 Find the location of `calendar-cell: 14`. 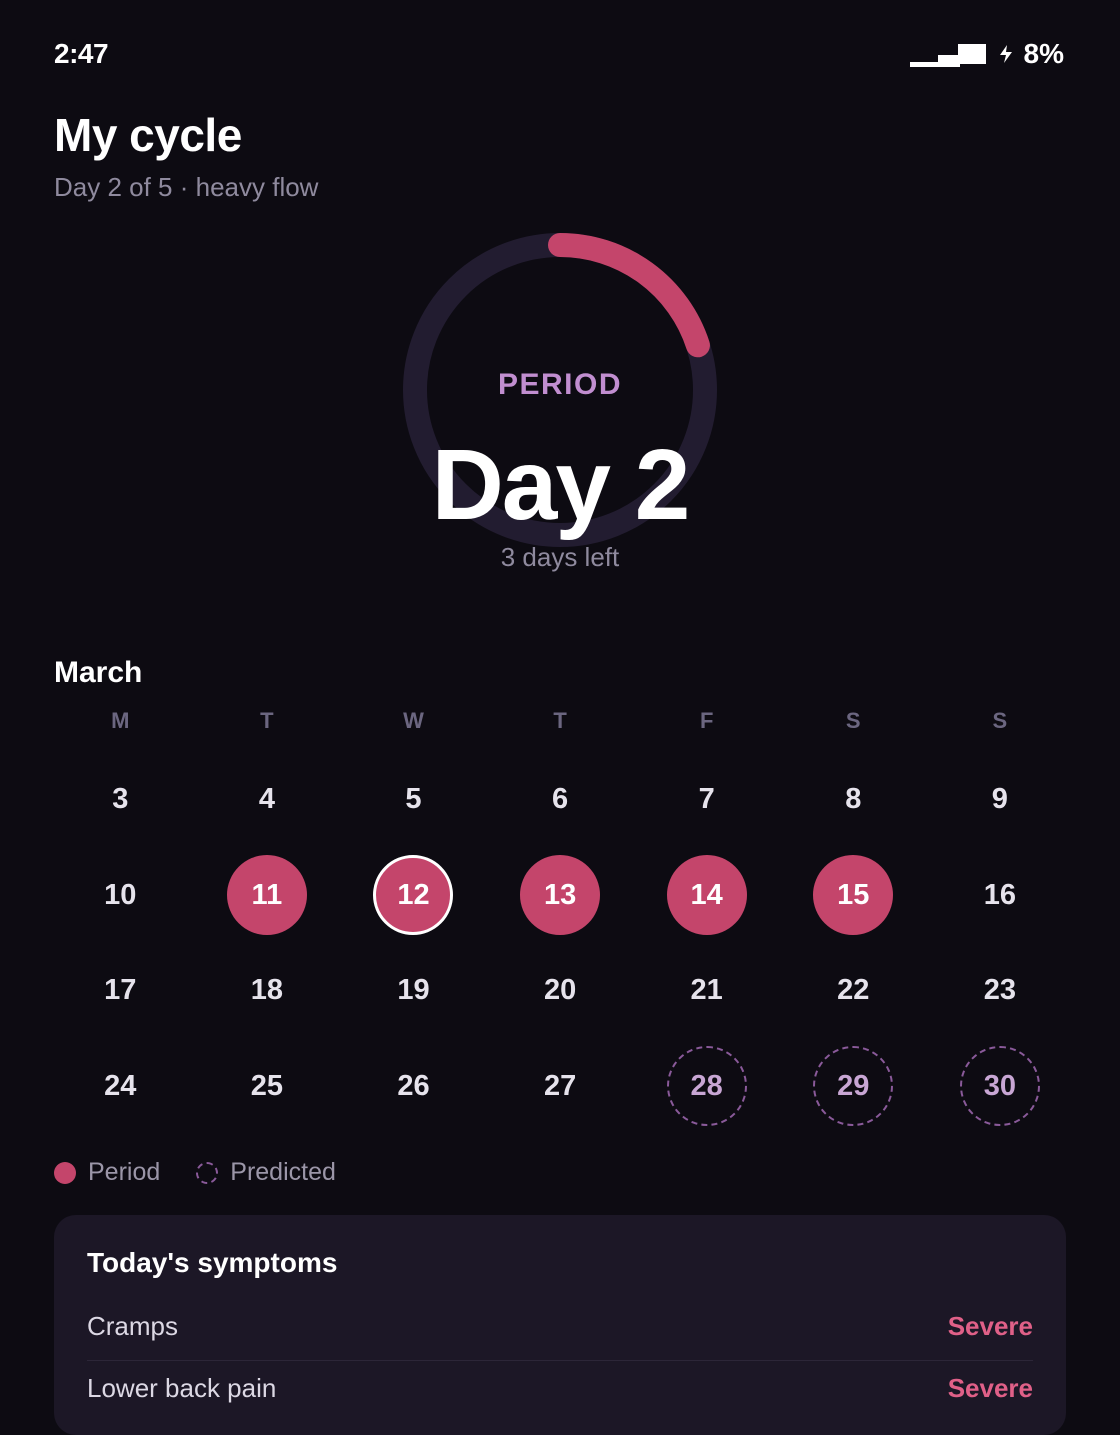

calendar-cell: 14 is located at coordinates (706, 896).